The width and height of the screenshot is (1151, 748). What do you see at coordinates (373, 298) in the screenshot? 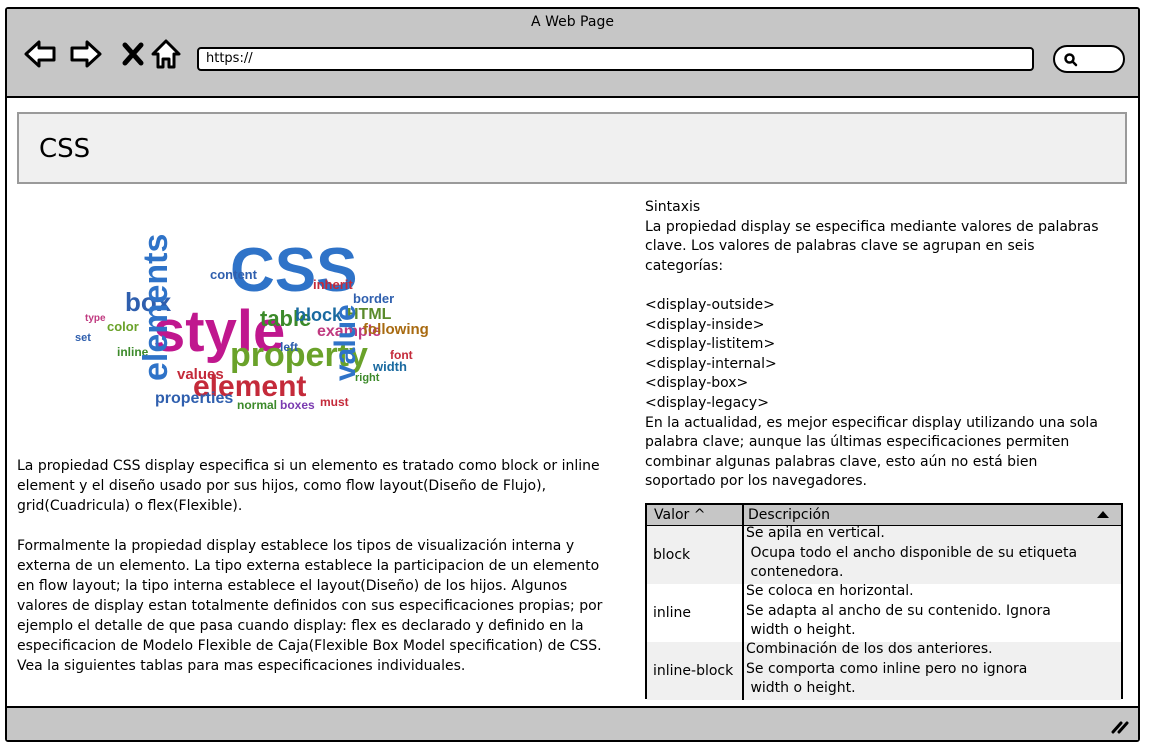
I see `svg-text: border` at bounding box center [373, 298].